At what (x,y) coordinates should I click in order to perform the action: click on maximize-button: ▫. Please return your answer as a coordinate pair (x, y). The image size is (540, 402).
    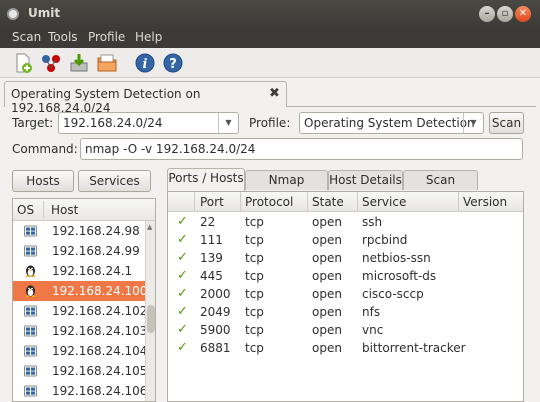
    Looking at the image, I should click on (505, 14).